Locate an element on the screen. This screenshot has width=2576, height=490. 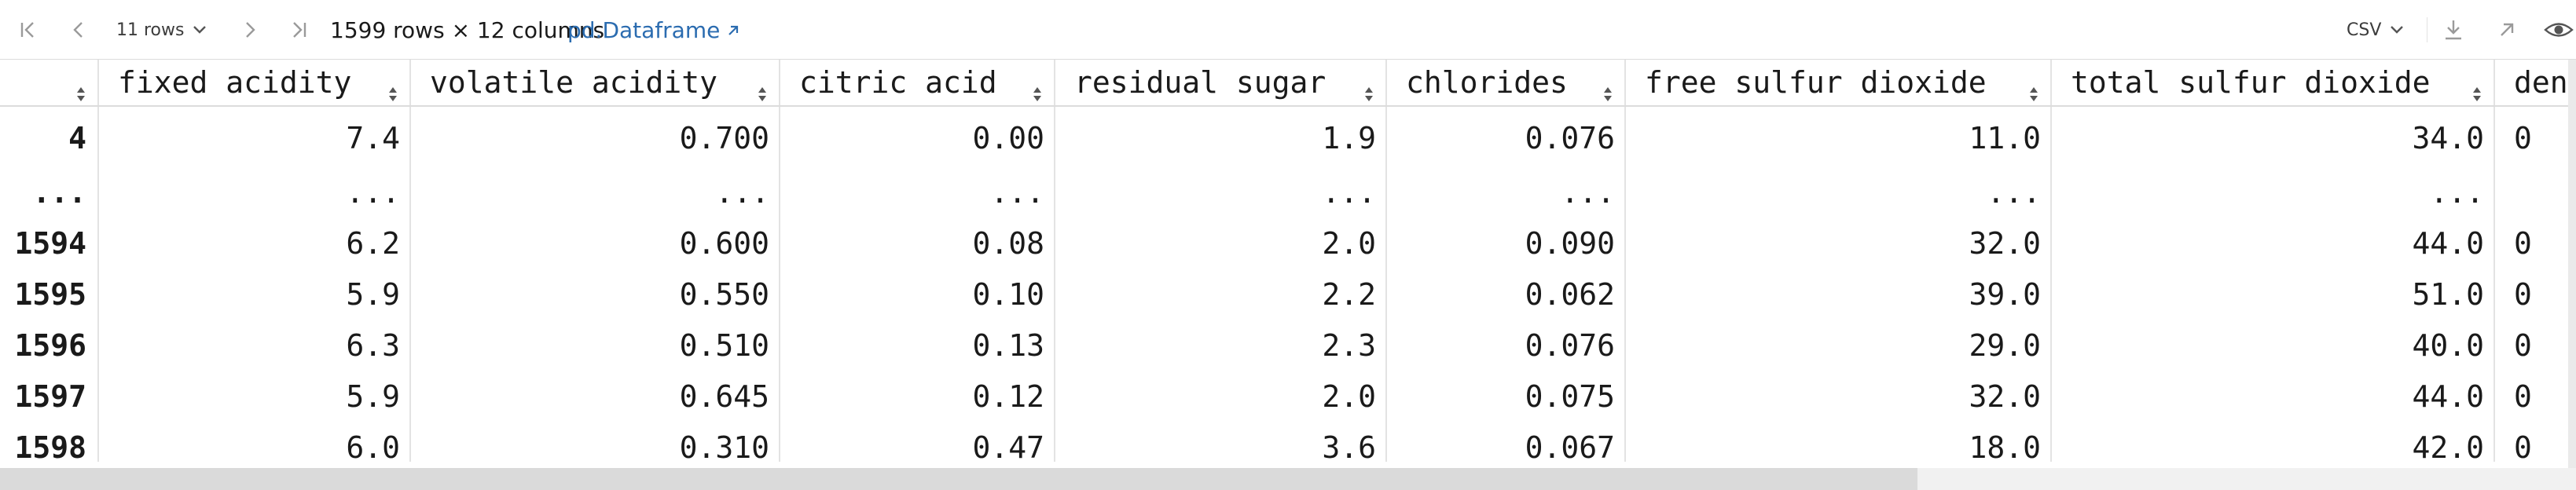
table-cell: 6.0 is located at coordinates (254, 442).